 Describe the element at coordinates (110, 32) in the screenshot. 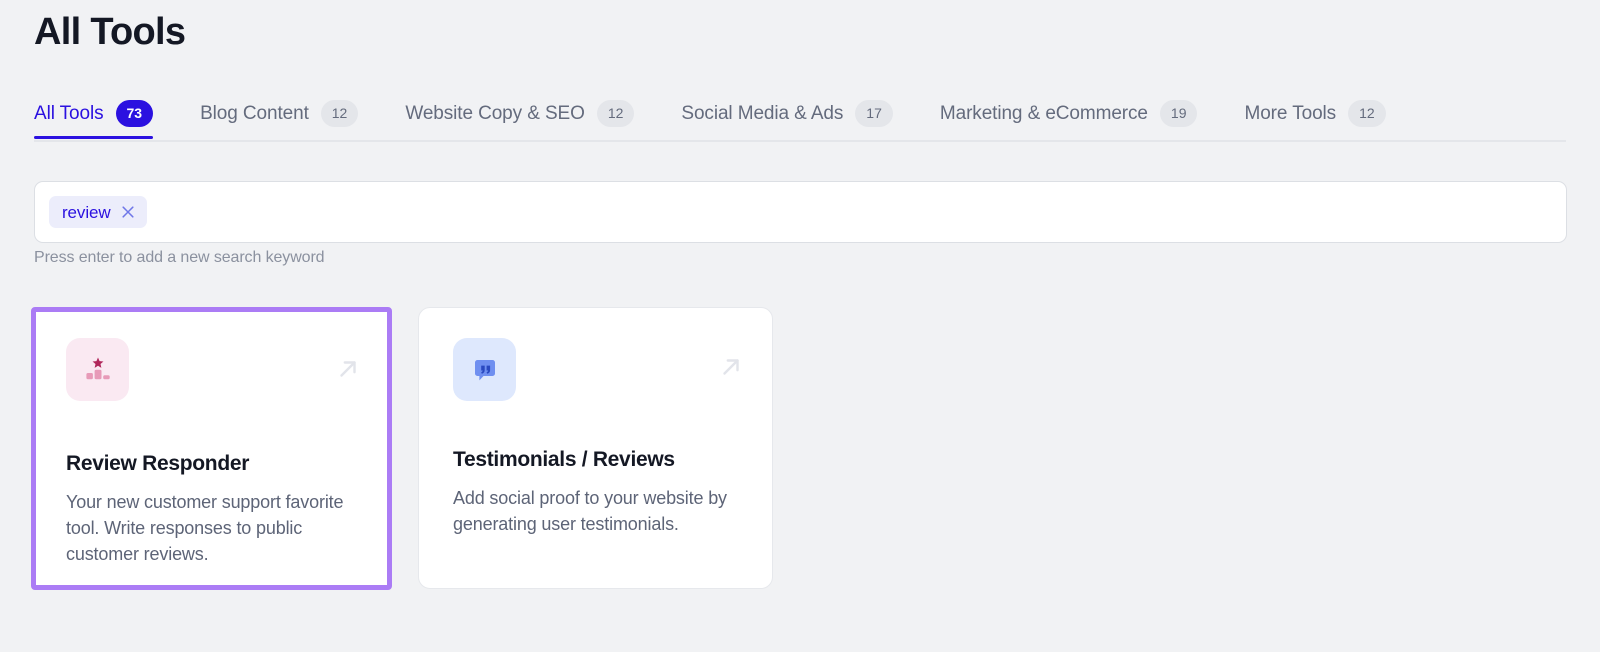

I see `page-title: All Tools` at that location.